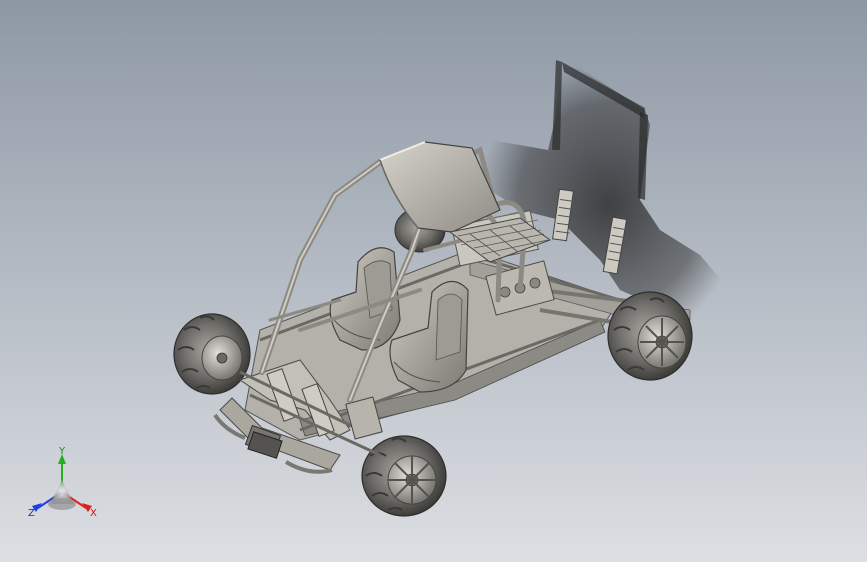 The image size is (867, 562). I want to click on axis-triad: Y X Z, so click(62, 482).